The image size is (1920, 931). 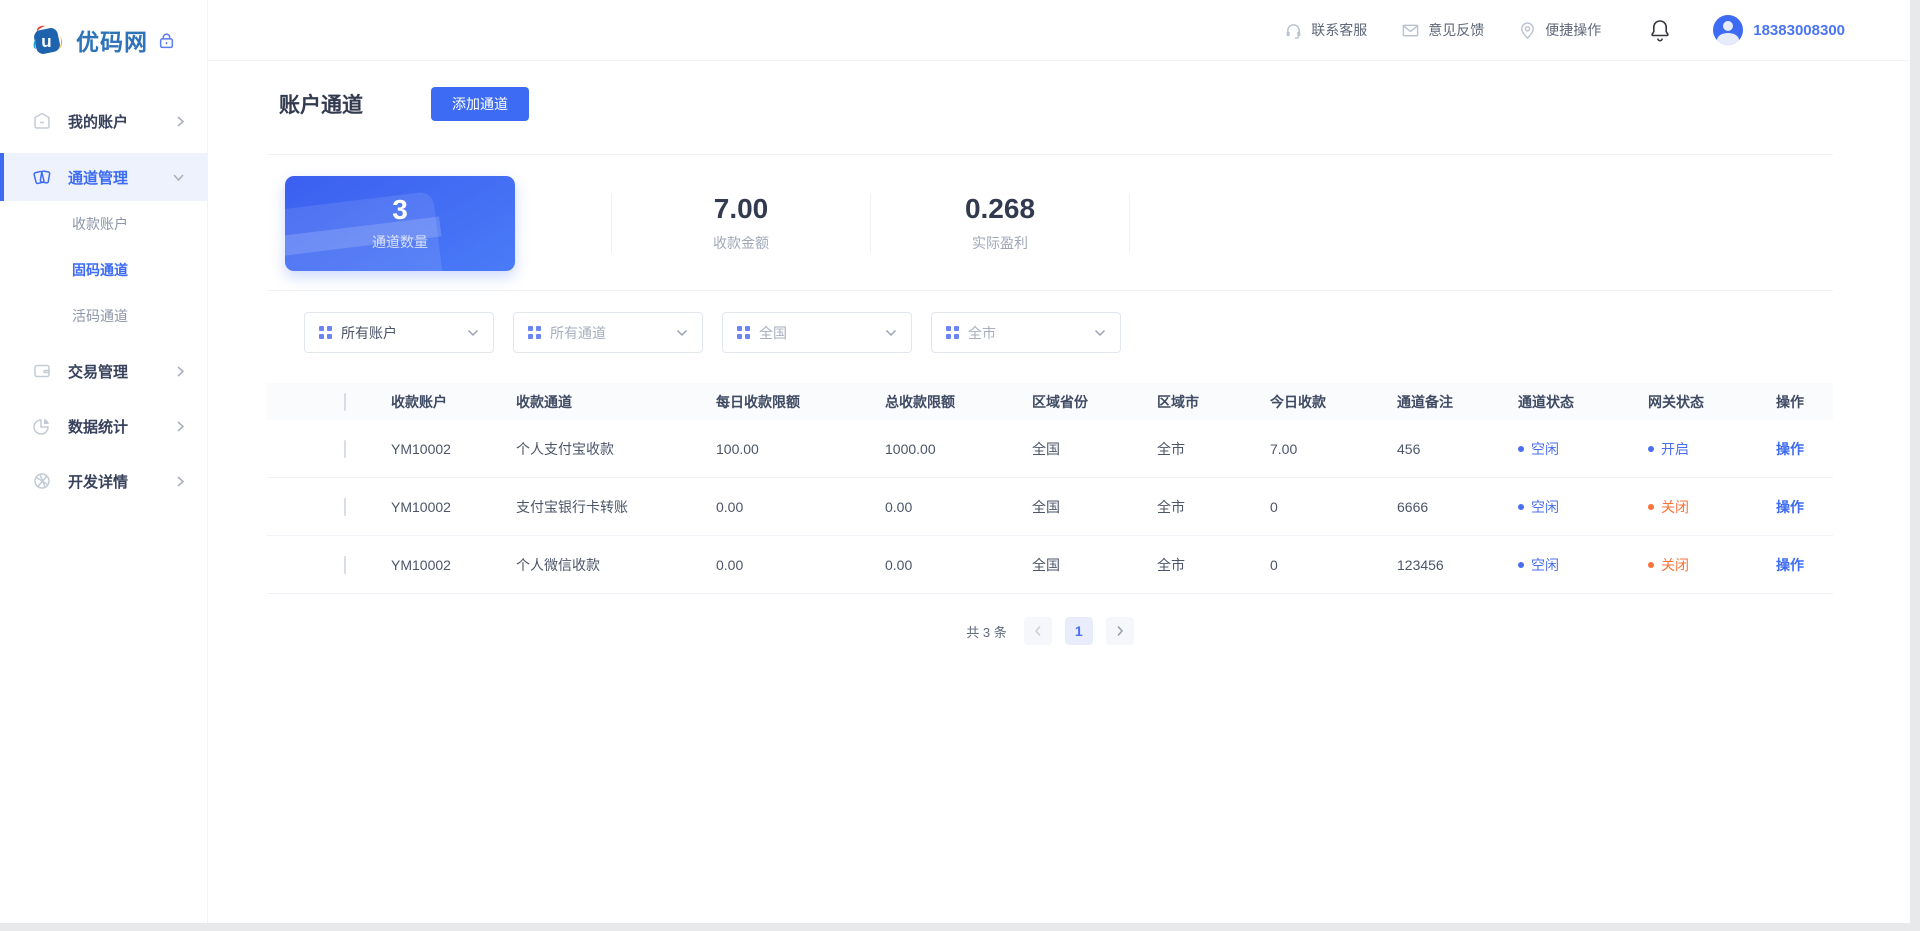 I want to click on sidebar-item-developer-details: 开发详情, so click(x=103, y=481).